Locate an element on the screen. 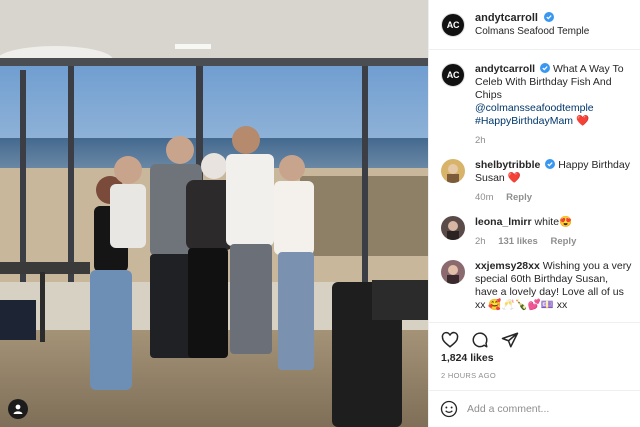 This screenshot has width=640, height=427. caption-avatar: AC is located at coordinates (453, 75).